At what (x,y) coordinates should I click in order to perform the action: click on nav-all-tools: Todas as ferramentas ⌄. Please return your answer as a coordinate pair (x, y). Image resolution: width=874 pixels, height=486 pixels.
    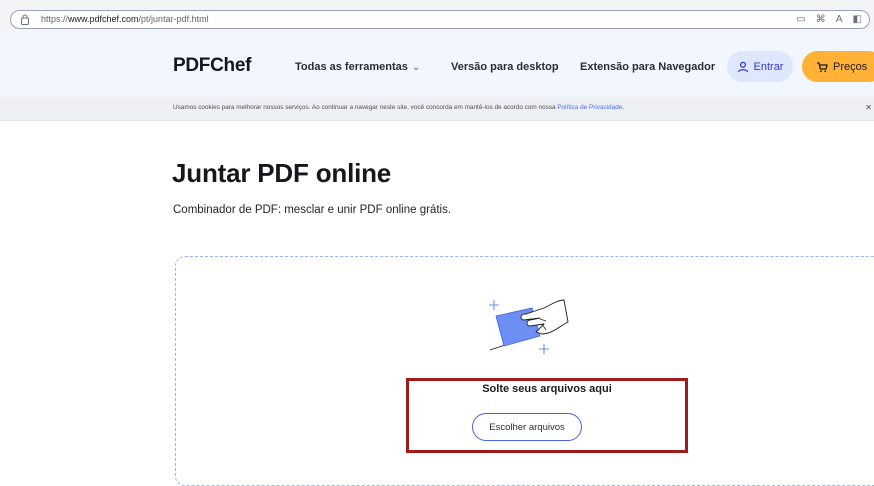
    Looking at the image, I should click on (357, 67).